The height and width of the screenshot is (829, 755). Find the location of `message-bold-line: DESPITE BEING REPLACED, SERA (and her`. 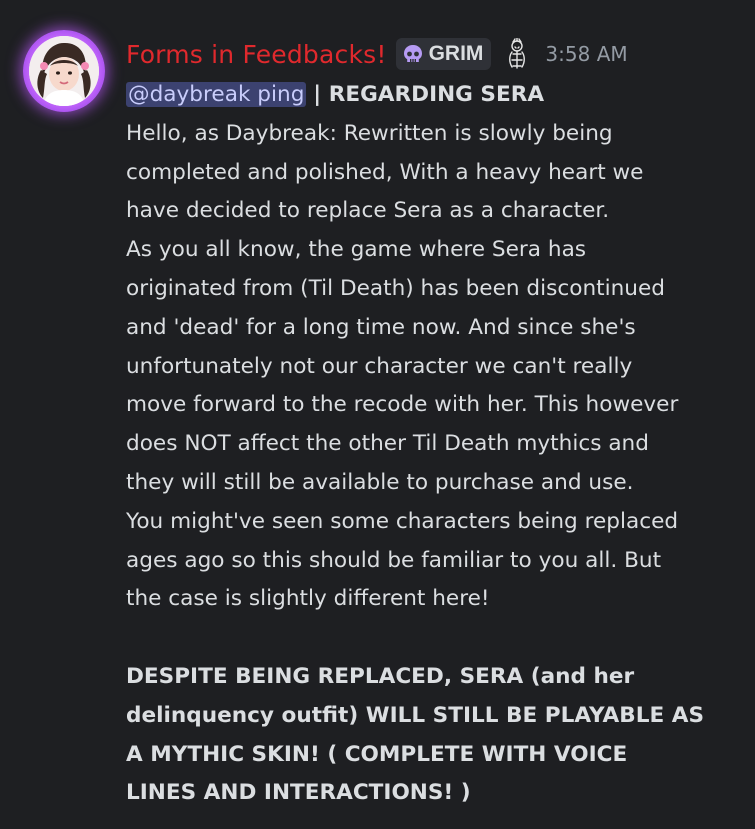

message-bold-line: DESPITE BEING REPLACED, SERA (and her is located at coordinates (380, 676).